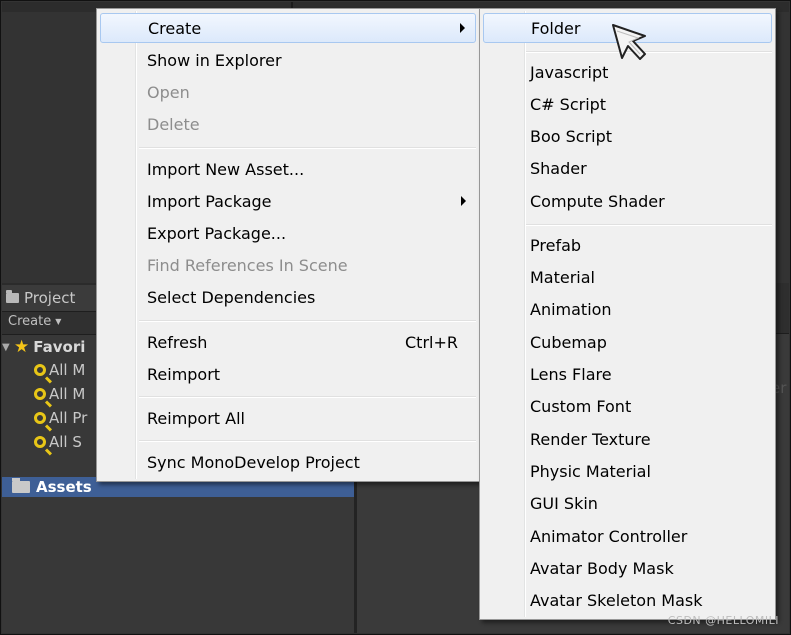  Describe the element at coordinates (627, 104) in the screenshot. I see `submenu-item-csharp-script: C# Script` at that location.